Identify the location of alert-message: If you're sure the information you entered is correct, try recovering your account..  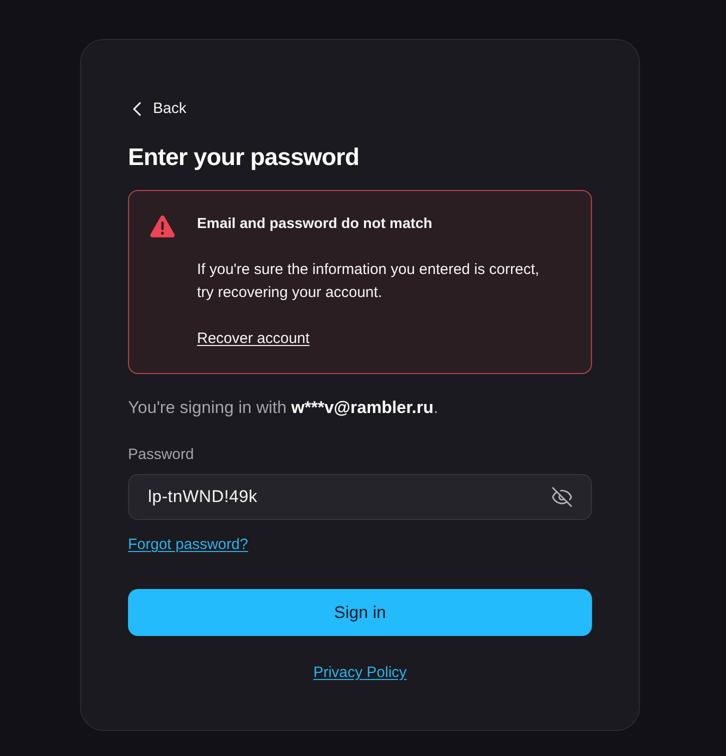
(368, 281).